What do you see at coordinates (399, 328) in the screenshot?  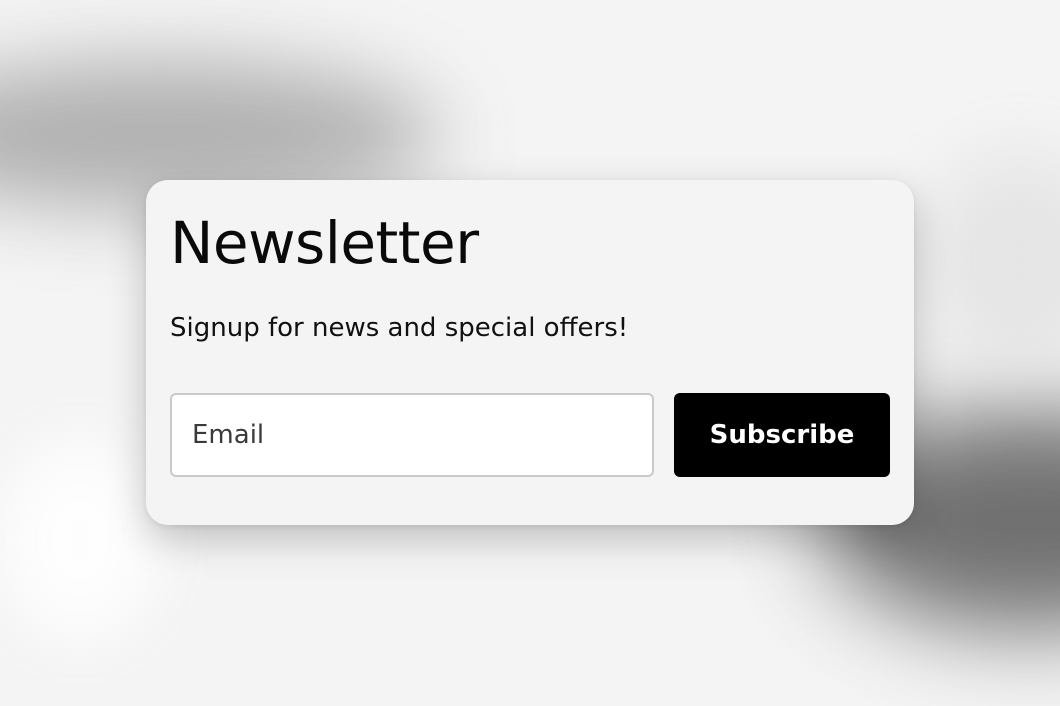 I see `newsletter-subtitle: Signup for news and special offers!` at bounding box center [399, 328].